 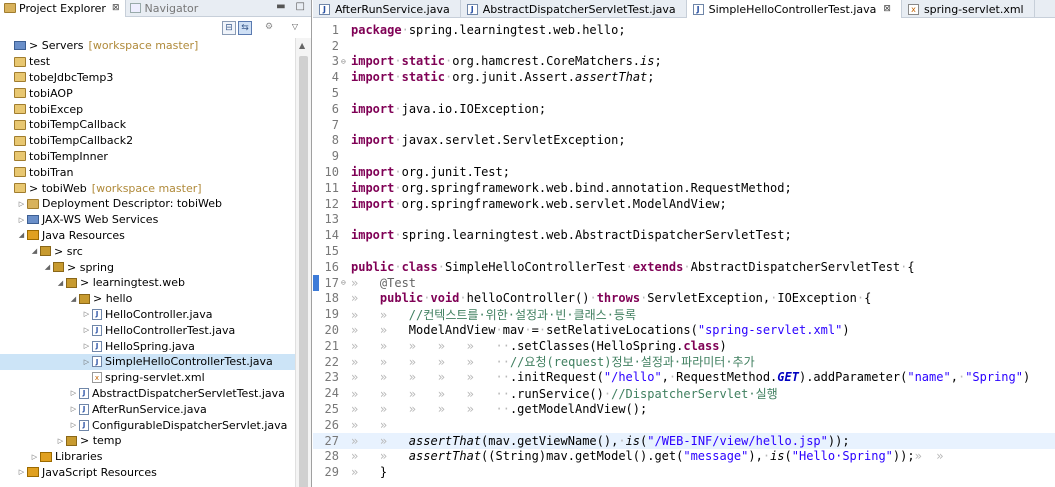 I want to click on tree-item: ▷ Deployment Descriptor: tobiWeb, so click(x=148, y=204).